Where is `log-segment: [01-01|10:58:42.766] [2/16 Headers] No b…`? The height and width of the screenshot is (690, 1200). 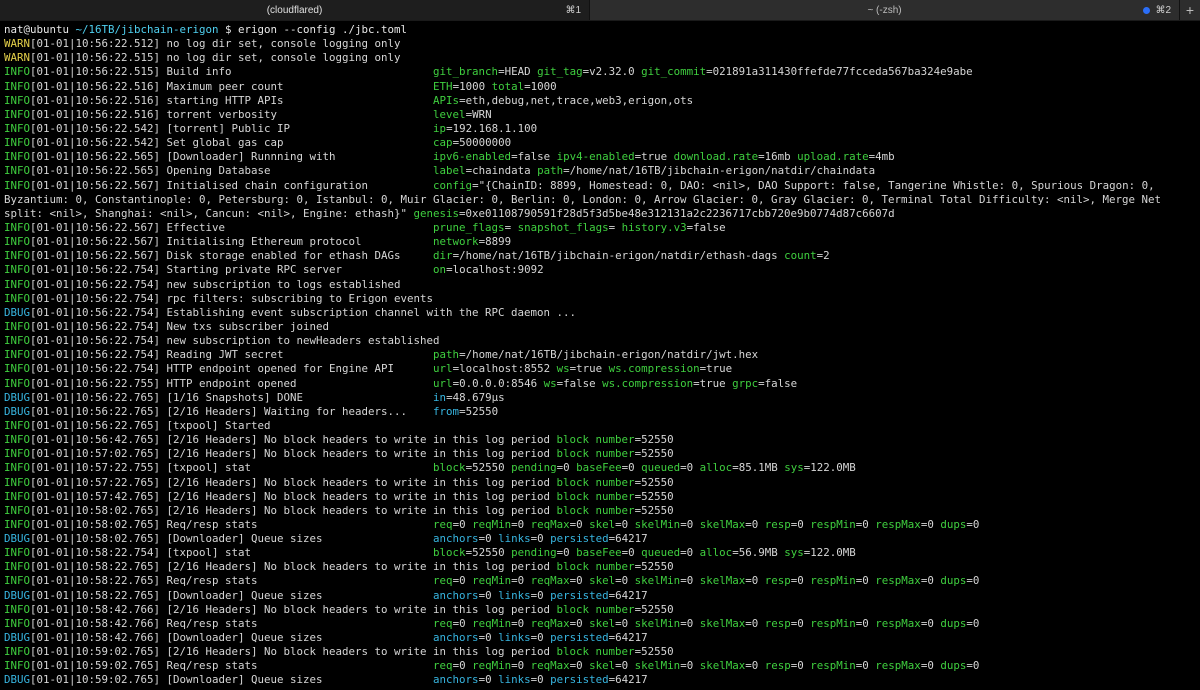
log-segment: [01-01|10:58:42.766] [2/16 Headers] No b… is located at coordinates (293, 609).